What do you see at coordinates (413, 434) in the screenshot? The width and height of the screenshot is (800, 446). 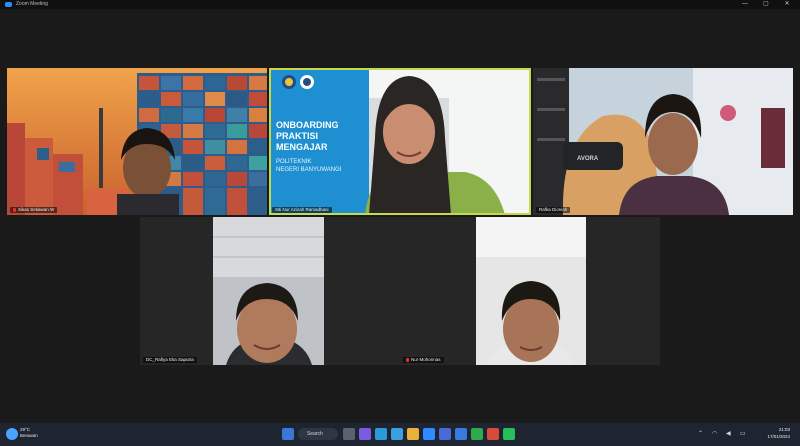 I see `folder-icon` at bounding box center [413, 434].